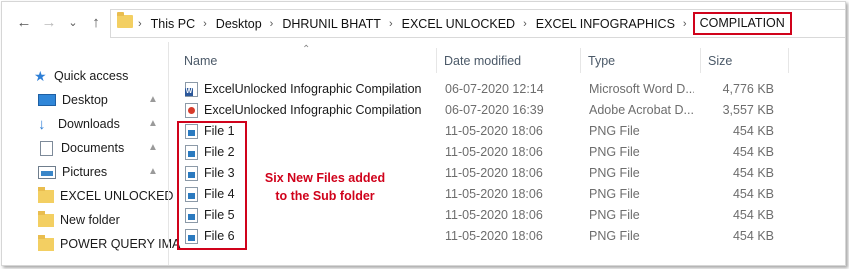 The width and height of the screenshot is (849, 269). Describe the element at coordinates (458, 24) in the screenshot. I see `breadcrumb-excel-unlocked: EXCEL UNLOCKED` at that location.